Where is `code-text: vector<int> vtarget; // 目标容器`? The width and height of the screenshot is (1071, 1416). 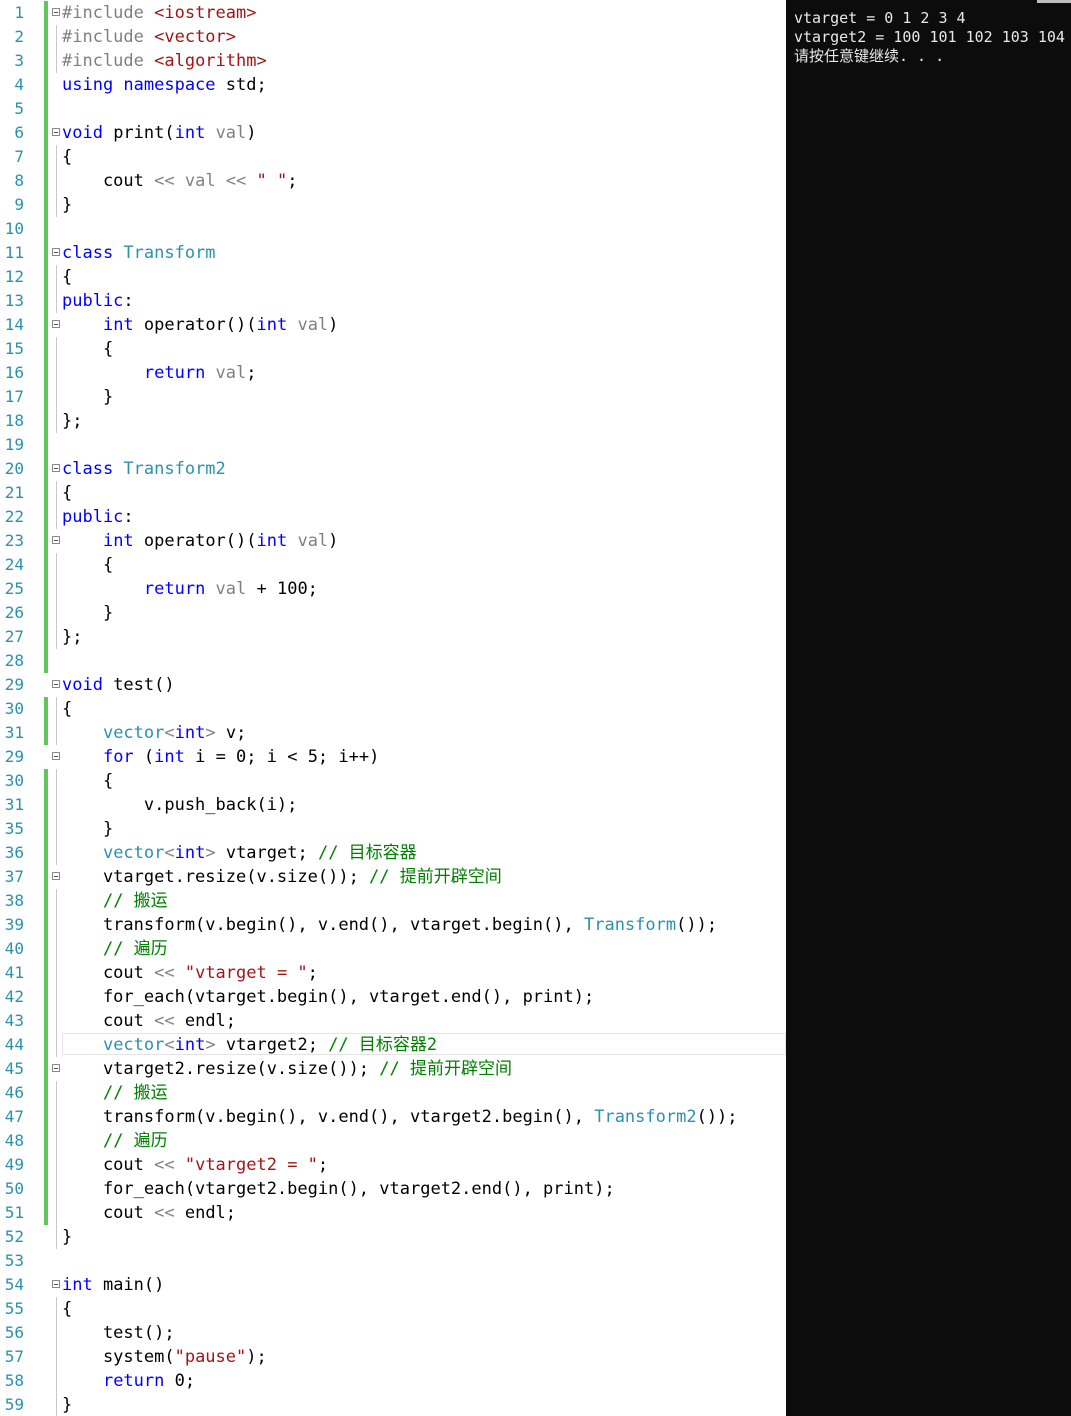 code-text: vector<int> vtarget; // 目标容器 is located at coordinates (239, 853).